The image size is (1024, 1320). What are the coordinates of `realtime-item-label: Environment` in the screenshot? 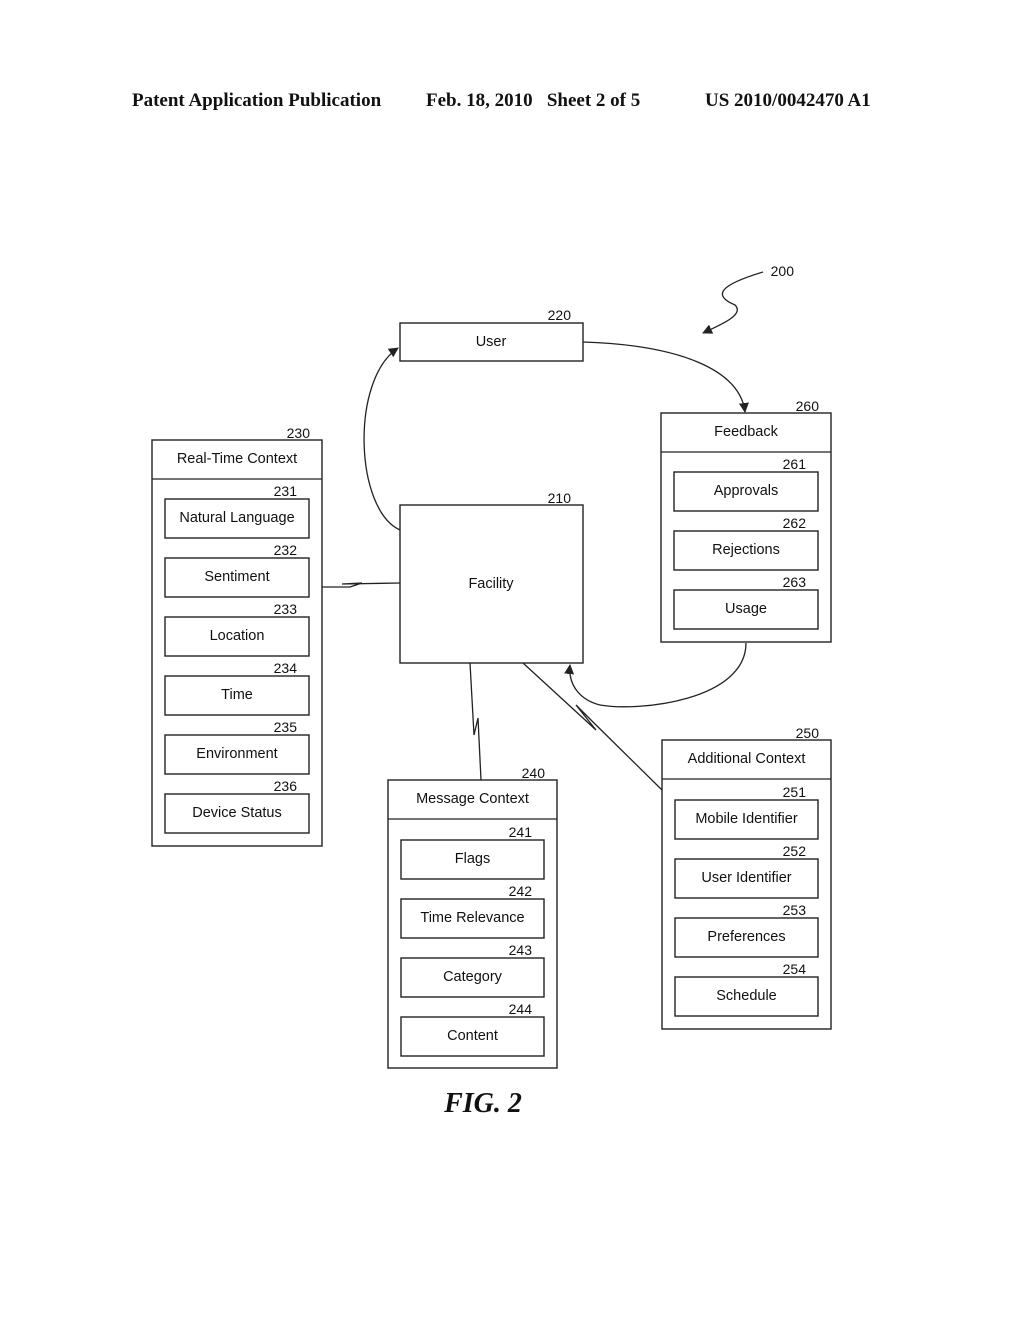 It's located at (236, 754).